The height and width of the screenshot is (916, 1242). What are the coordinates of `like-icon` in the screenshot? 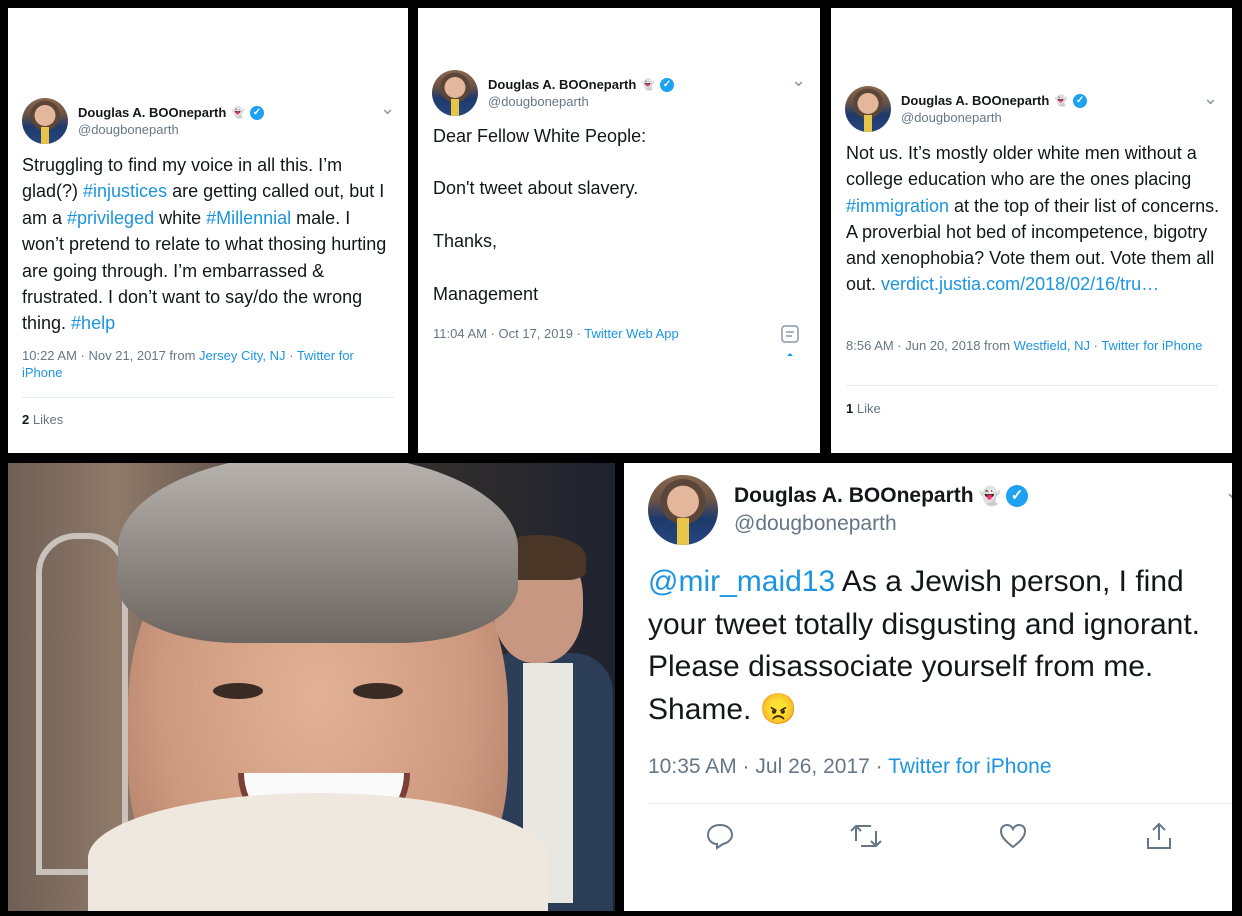 It's located at (1013, 840).